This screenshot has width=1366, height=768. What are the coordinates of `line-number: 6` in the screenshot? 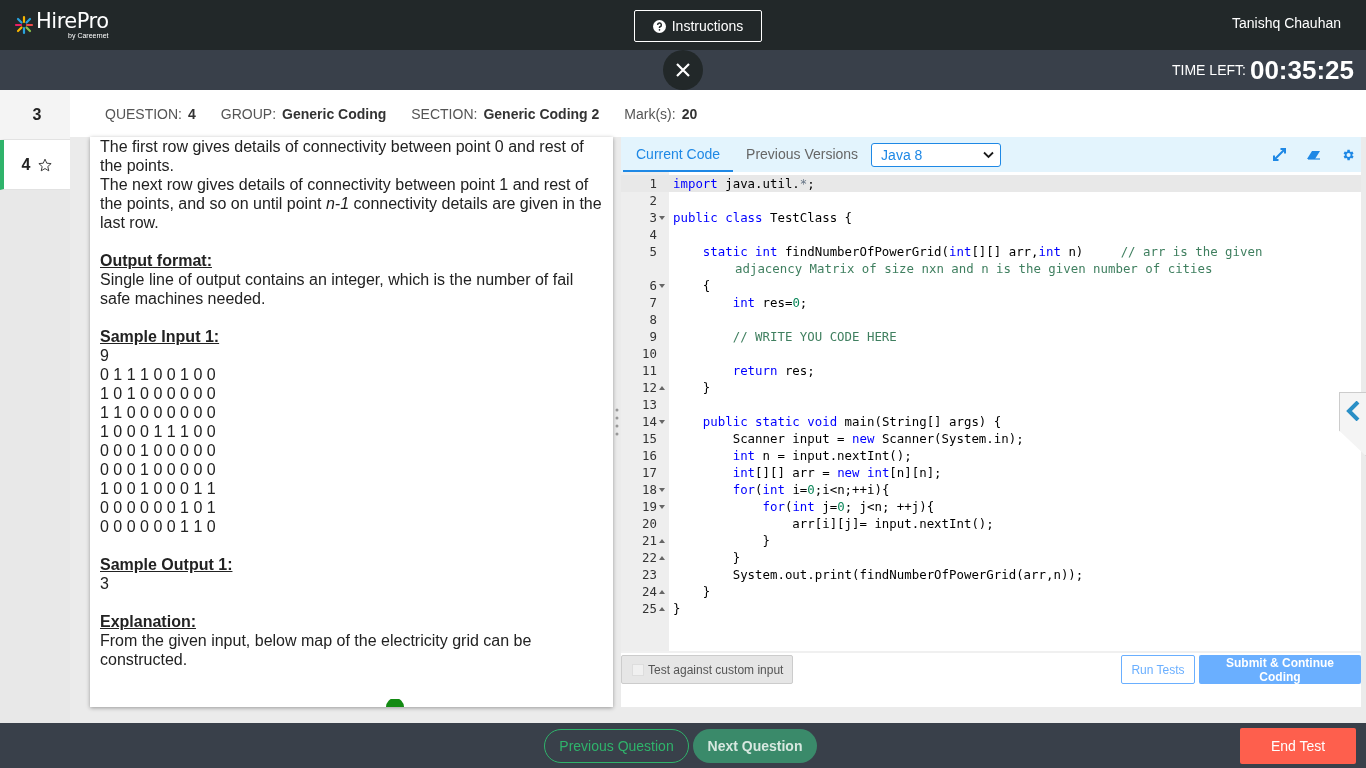 It's located at (653, 285).